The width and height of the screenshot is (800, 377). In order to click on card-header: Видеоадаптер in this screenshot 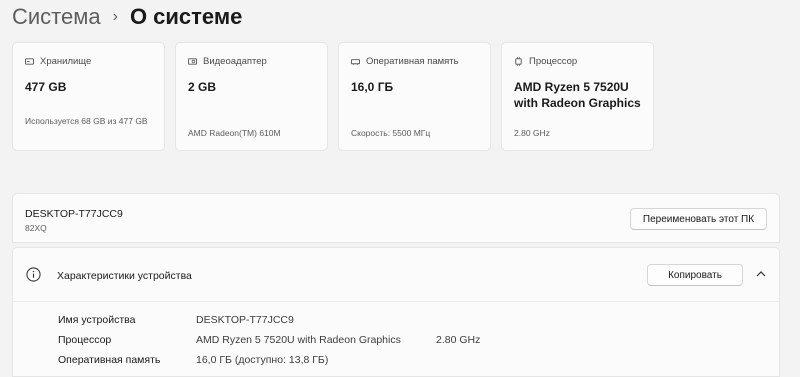, I will do `click(251, 61)`.